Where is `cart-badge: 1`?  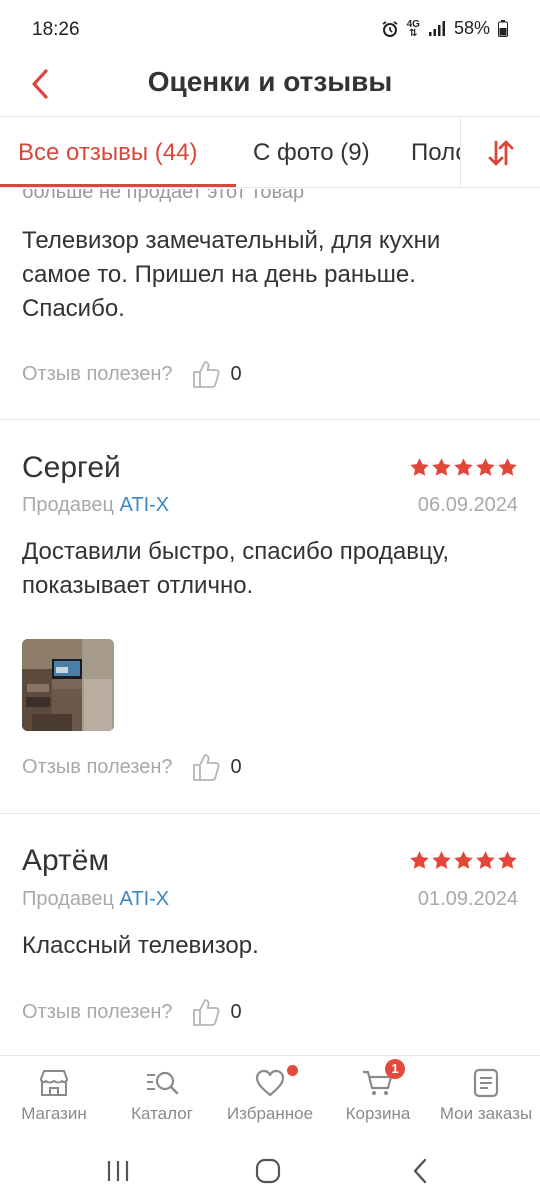 cart-badge: 1 is located at coordinates (395, 1069).